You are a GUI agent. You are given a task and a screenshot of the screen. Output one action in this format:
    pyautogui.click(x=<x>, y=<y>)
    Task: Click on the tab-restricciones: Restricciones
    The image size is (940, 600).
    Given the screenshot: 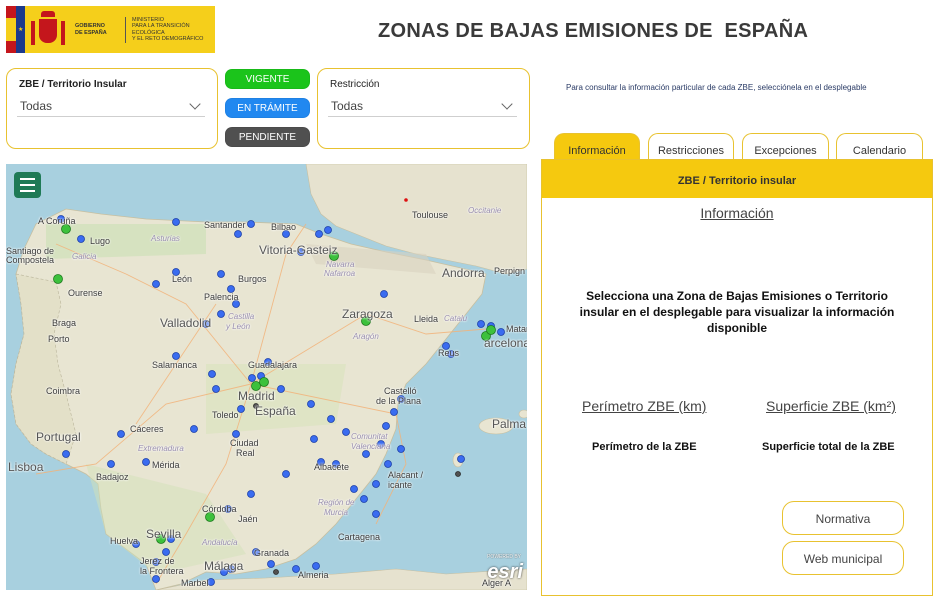 What is the action you would take?
    pyautogui.click(x=691, y=146)
    